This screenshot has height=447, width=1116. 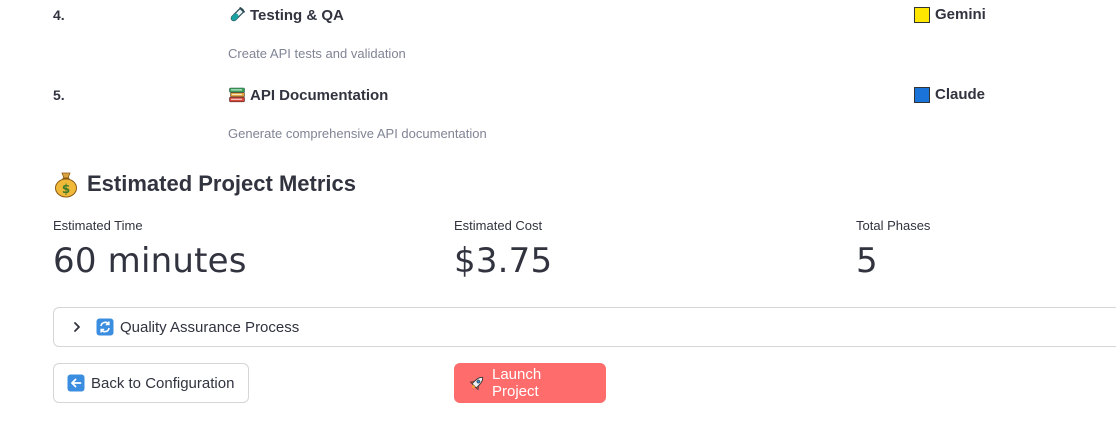 I want to click on metric-estimated-time: Estimated Time 60 minutes, so click(x=150, y=249).